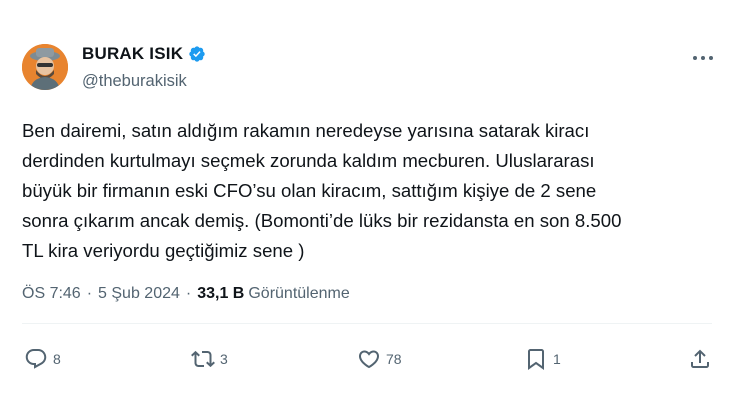 This screenshot has width=730, height=420. What do you see at coordinates (36, 359) in the screenshot?
I see `reply-icon` at bounding box center [36, 359].